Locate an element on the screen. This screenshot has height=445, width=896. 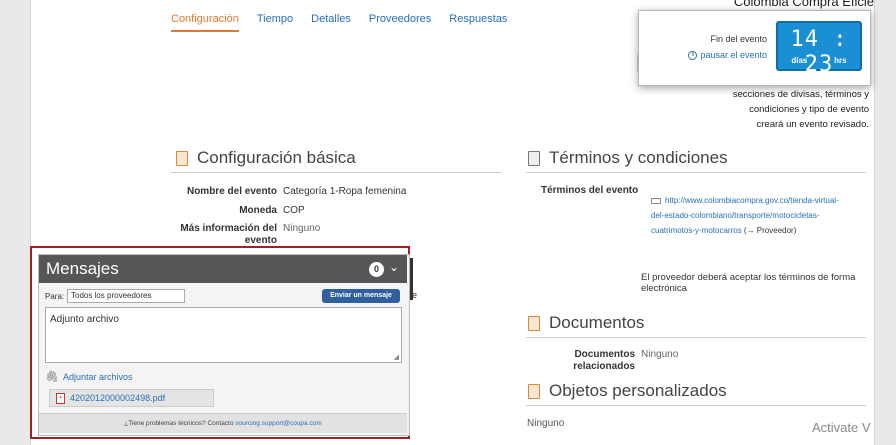
countdown-digits: 14 : 23 is located at coordinates (819, 52).